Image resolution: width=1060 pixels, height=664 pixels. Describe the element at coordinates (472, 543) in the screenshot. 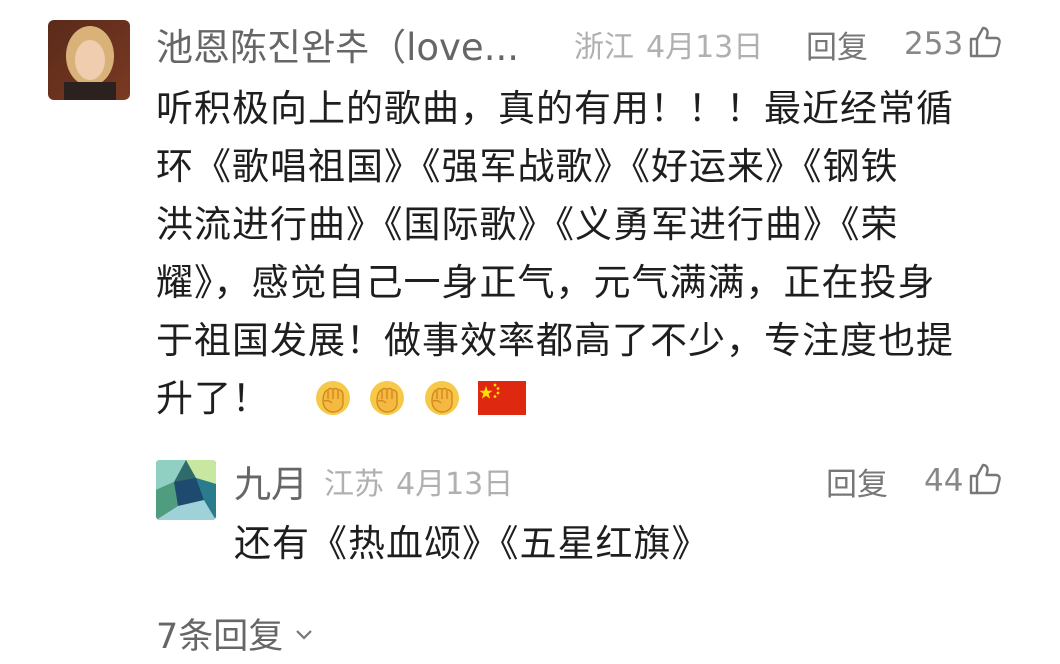

I see `reply-text: 还有《热血颂》《五星红旗》` at that location.